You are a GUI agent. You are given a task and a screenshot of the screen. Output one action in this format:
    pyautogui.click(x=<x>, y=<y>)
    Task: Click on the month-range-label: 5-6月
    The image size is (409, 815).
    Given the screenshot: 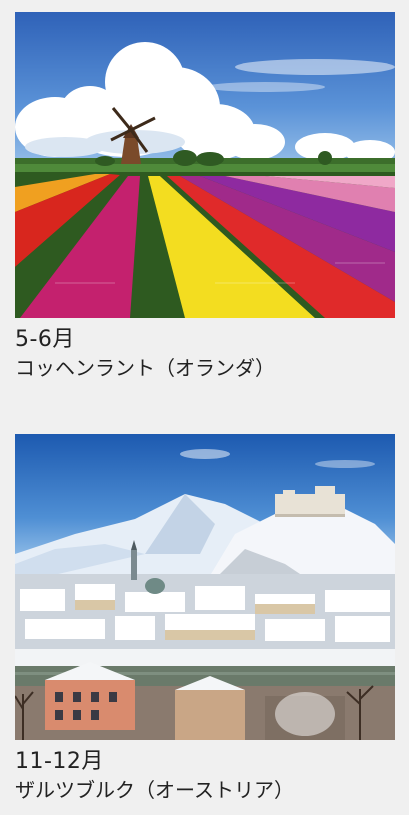 What is the action you would take?
    pyautogui.click(x=45, y=339)
    